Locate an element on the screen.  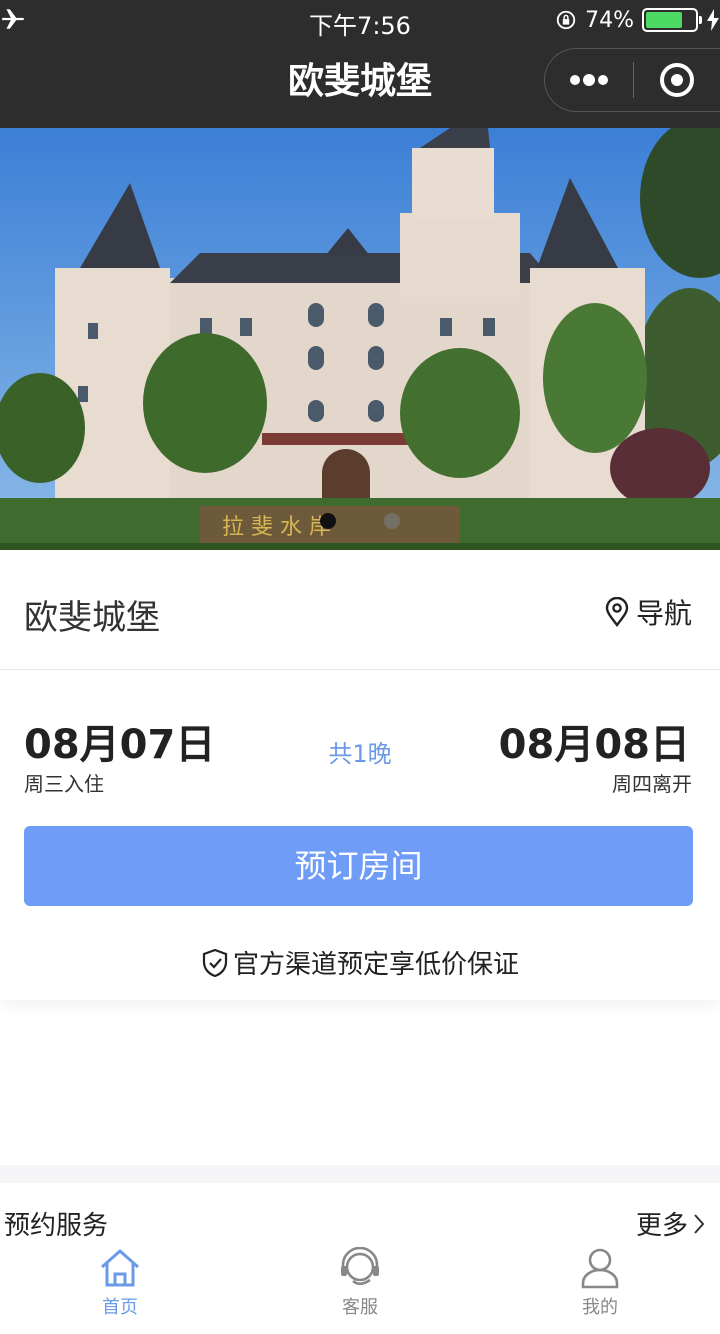
battery-icon is located at coordinates (672, 20).